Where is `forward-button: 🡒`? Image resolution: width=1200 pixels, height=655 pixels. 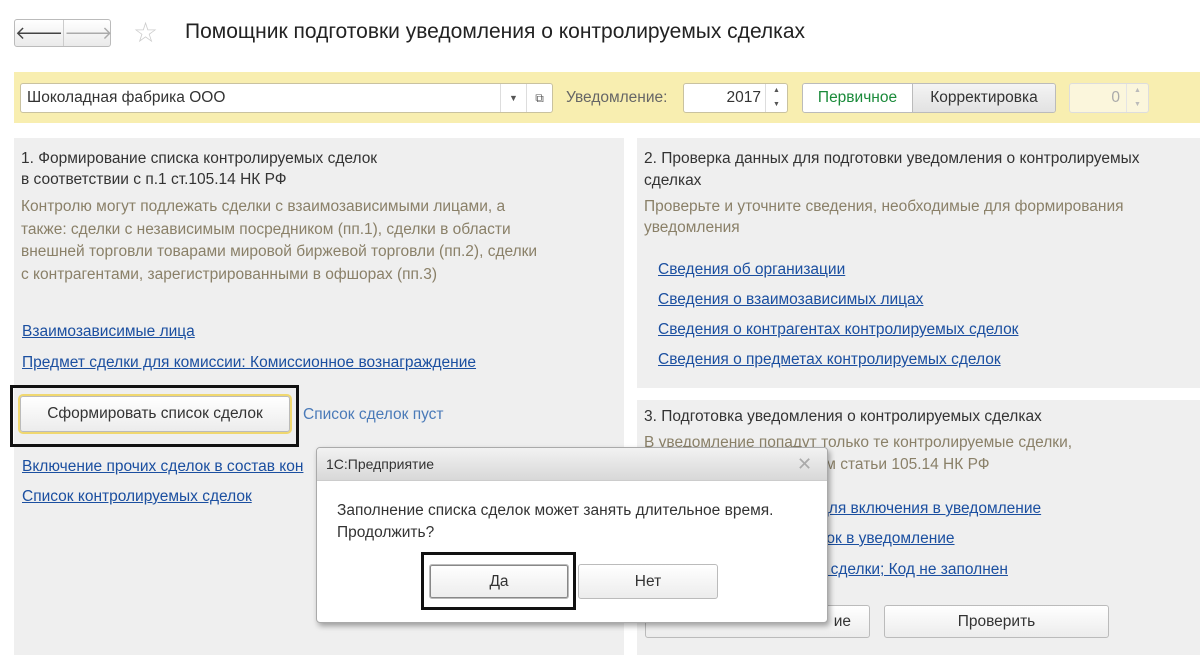
forward-button: 🡒 is located at coordinates (88, 33).